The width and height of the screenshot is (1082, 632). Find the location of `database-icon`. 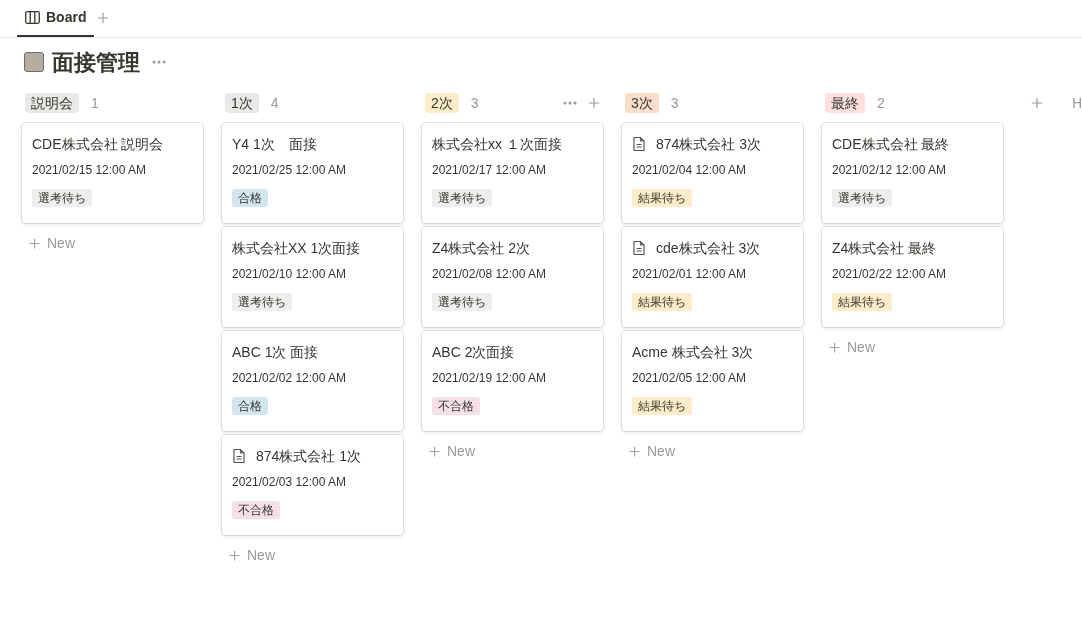

database-icon is located at coordinates (34, 62).